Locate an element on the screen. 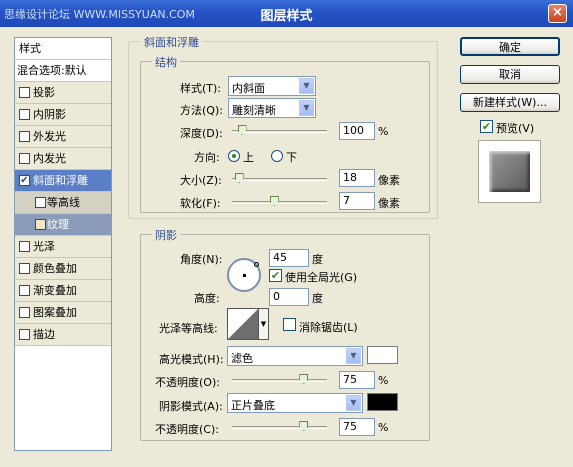 This screenshot has width=573, height=467. style-select-value: 内斜面 is located at coordinates (248, 88).